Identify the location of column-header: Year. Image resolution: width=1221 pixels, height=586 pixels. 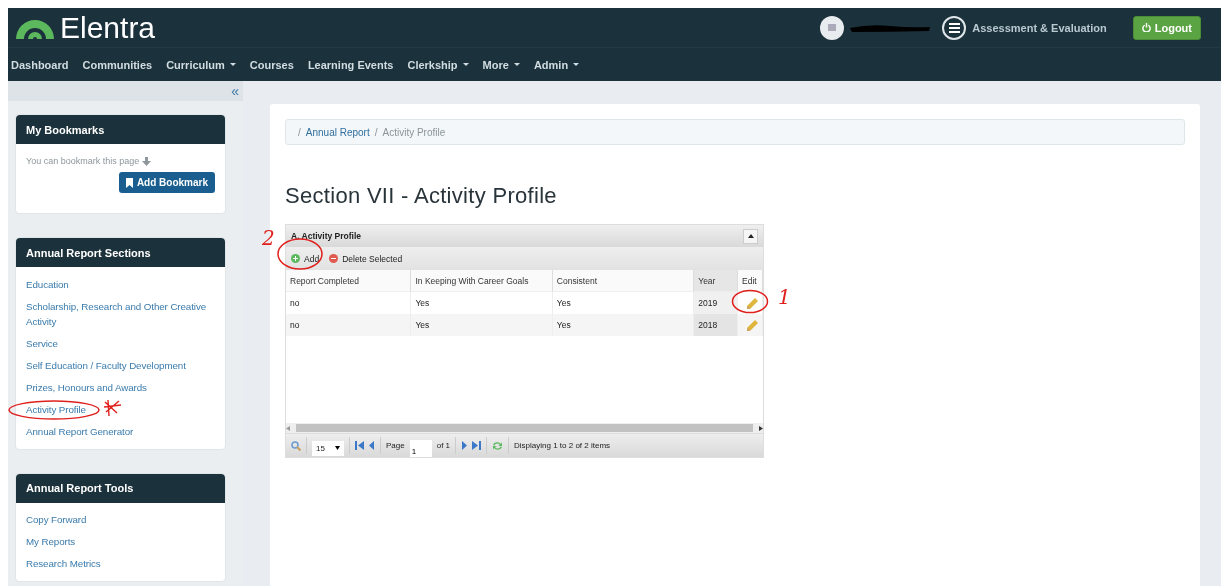
(716, 281).